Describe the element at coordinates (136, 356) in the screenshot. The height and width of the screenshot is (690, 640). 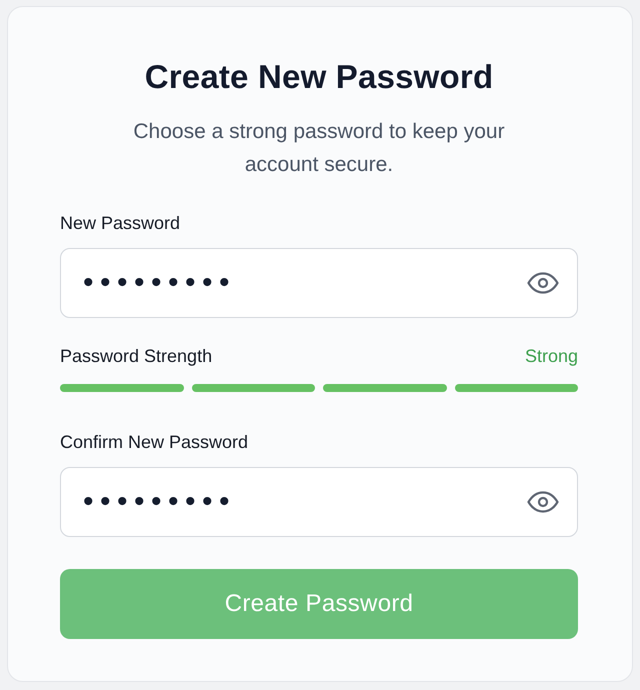
I see `strength-label: Password Strength` at that location.